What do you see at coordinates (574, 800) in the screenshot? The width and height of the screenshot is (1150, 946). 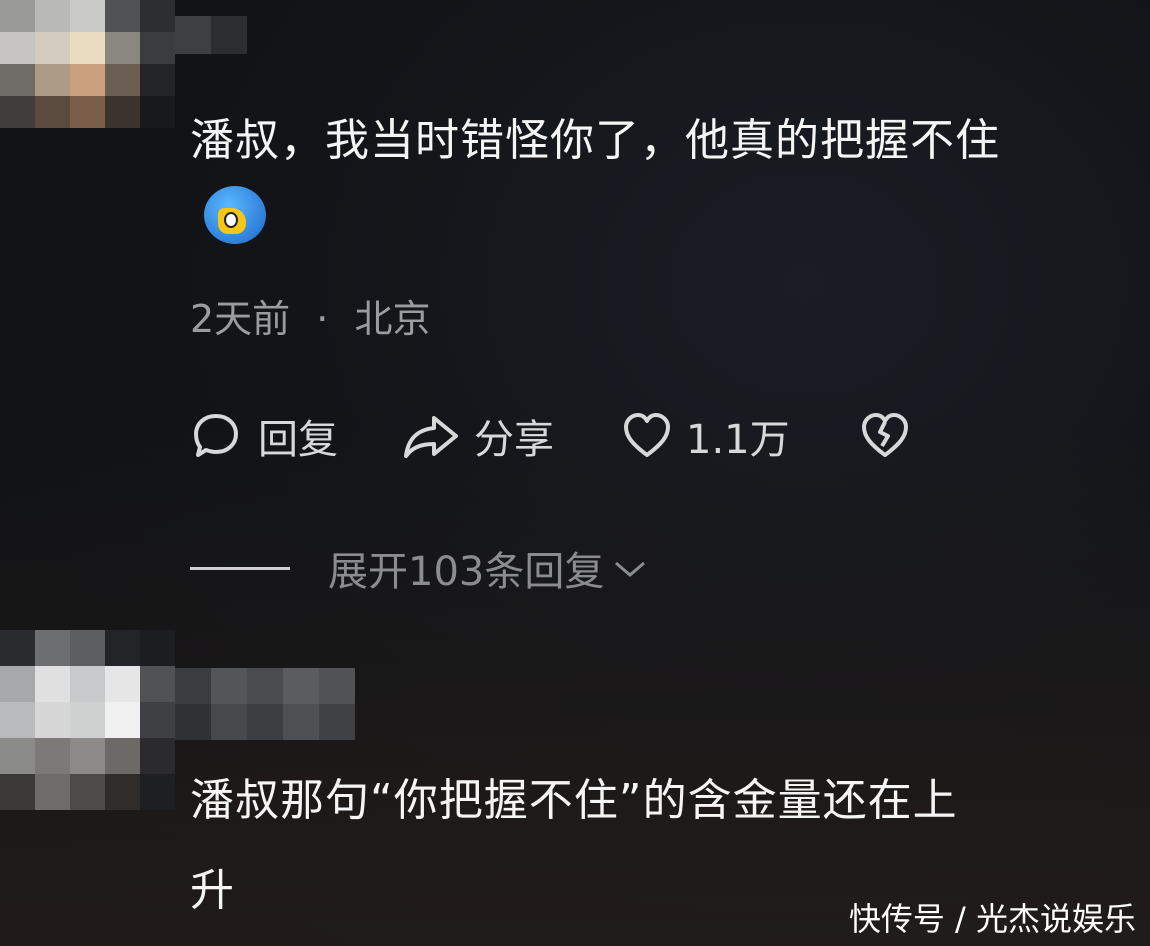 I see `comment-text: 潘叔那句“你把握不住”的含金量还在上` at bounding box center [574, 800].